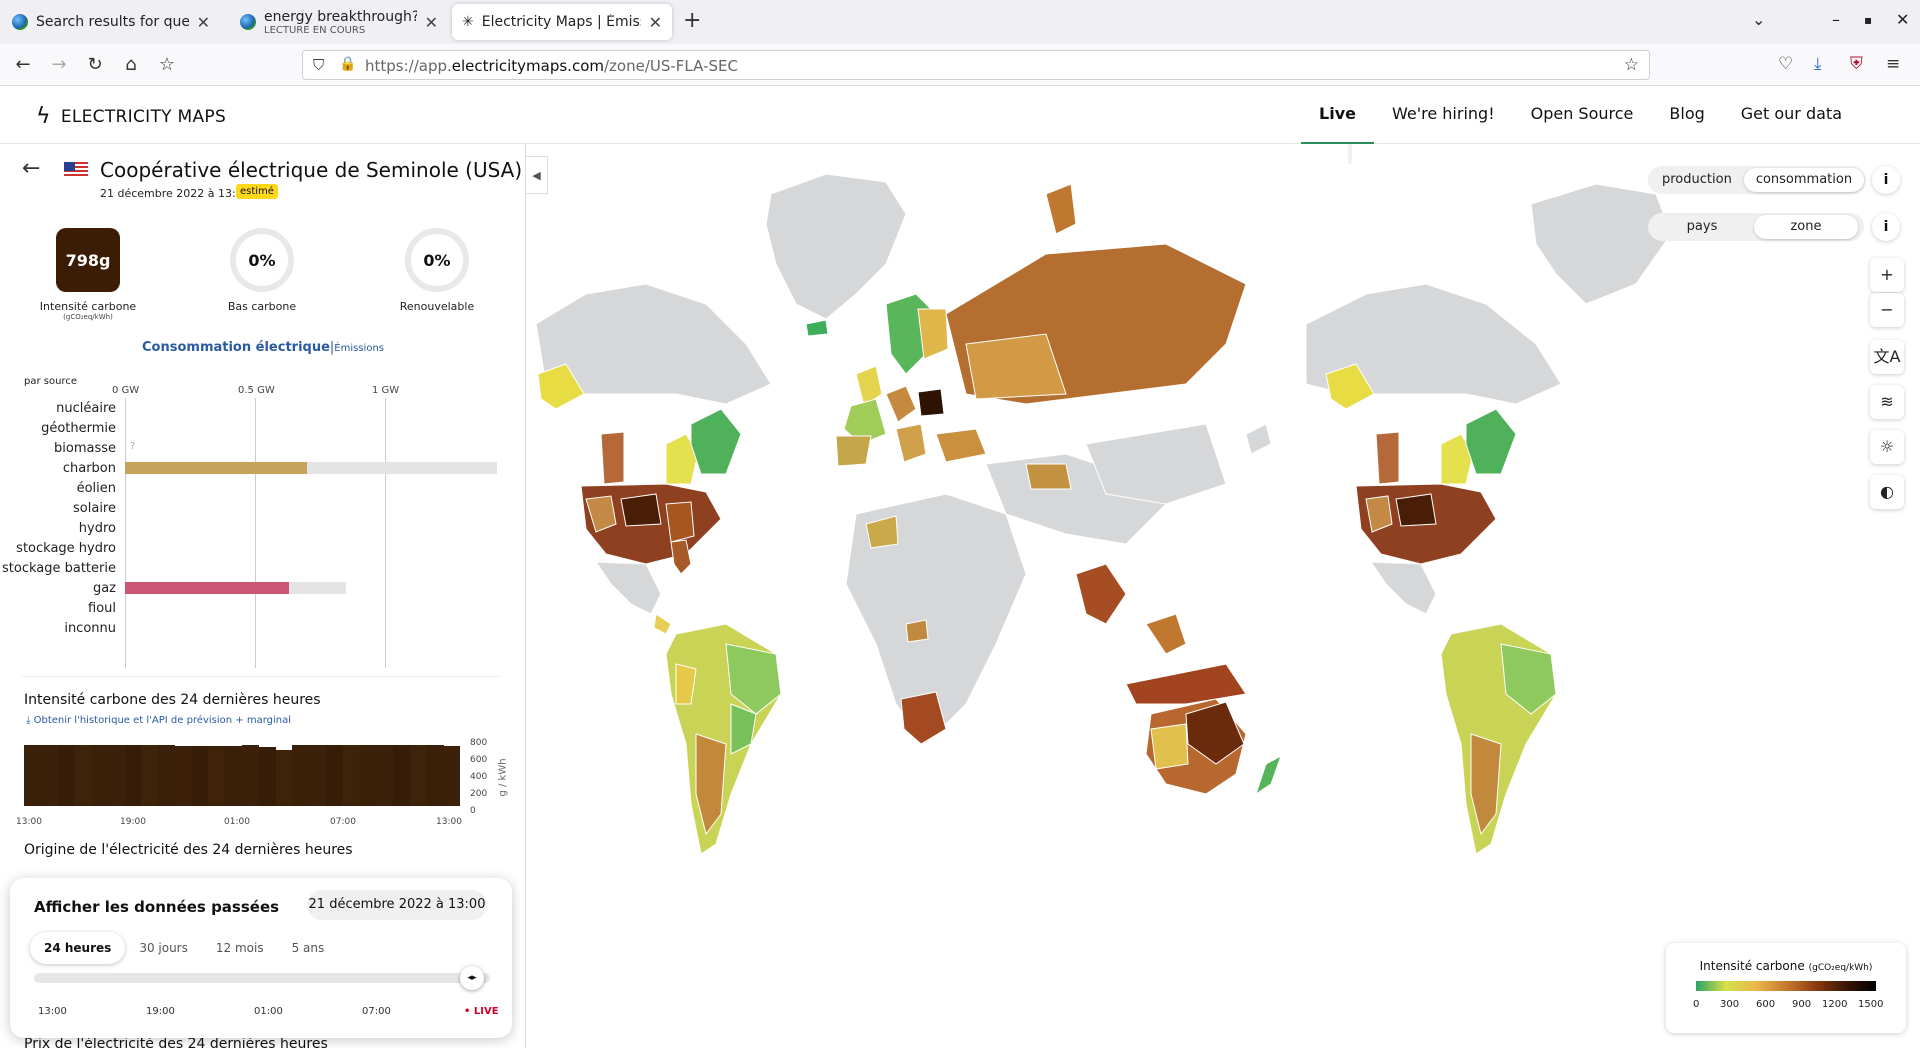 This screenshot has height=1048, width=1920. What do you see at coordinates (262, 448) in the screenshot?
I see `source-row: biomasse?` at bounding box center [262, 448].